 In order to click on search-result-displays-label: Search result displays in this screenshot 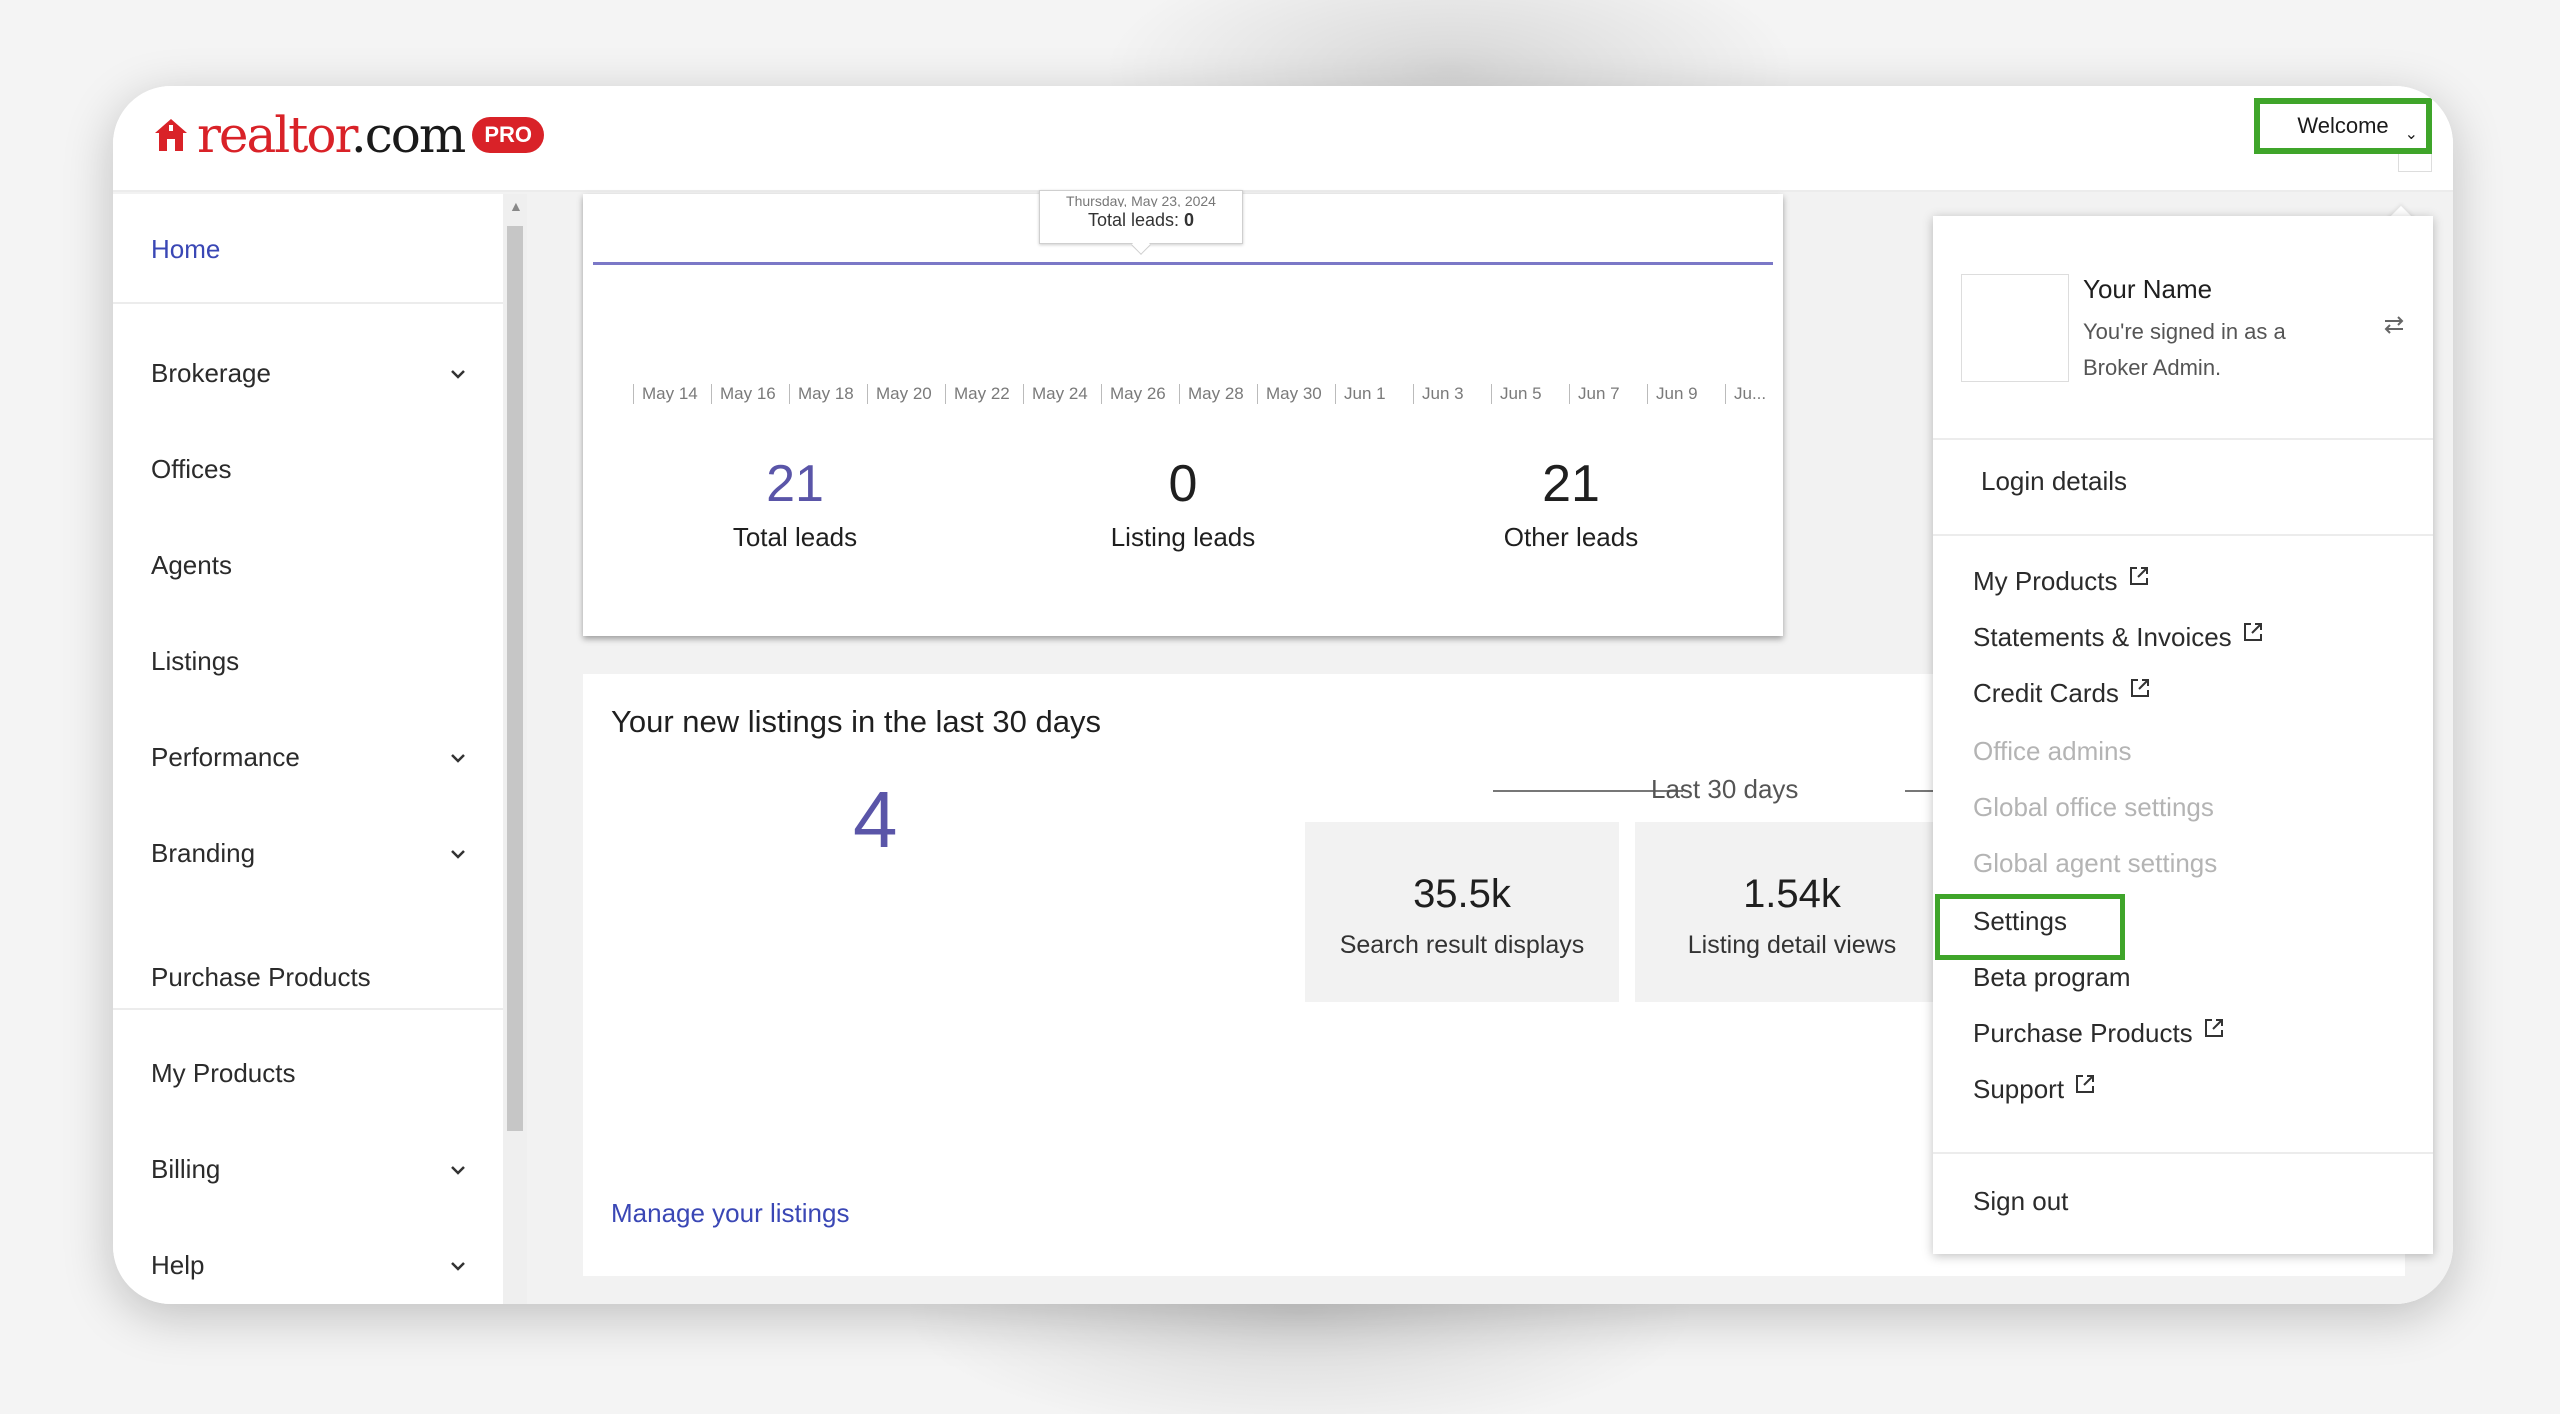, I will do `click(1462, 945)`.